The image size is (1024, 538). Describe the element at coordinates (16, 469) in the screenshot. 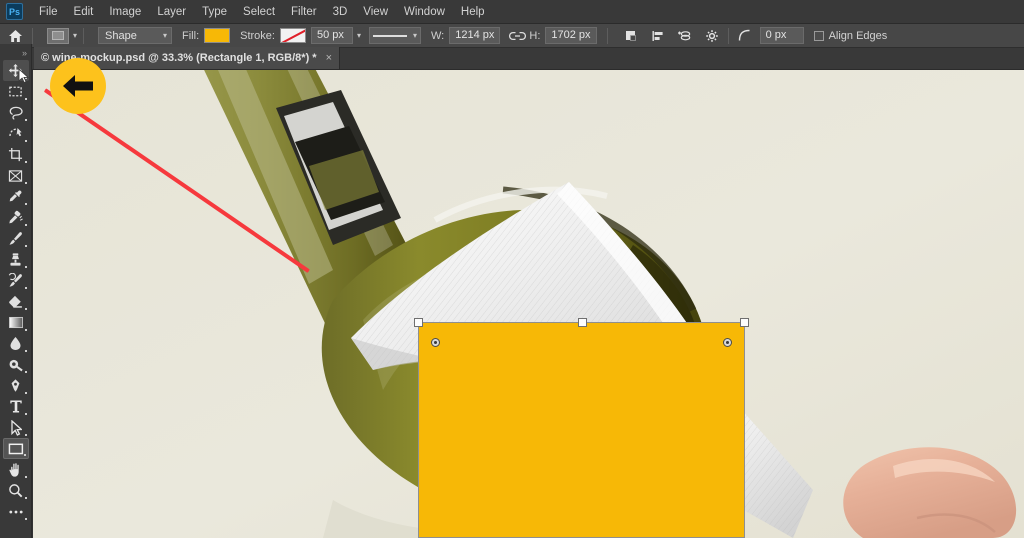

I see `hand-tool` at that location.